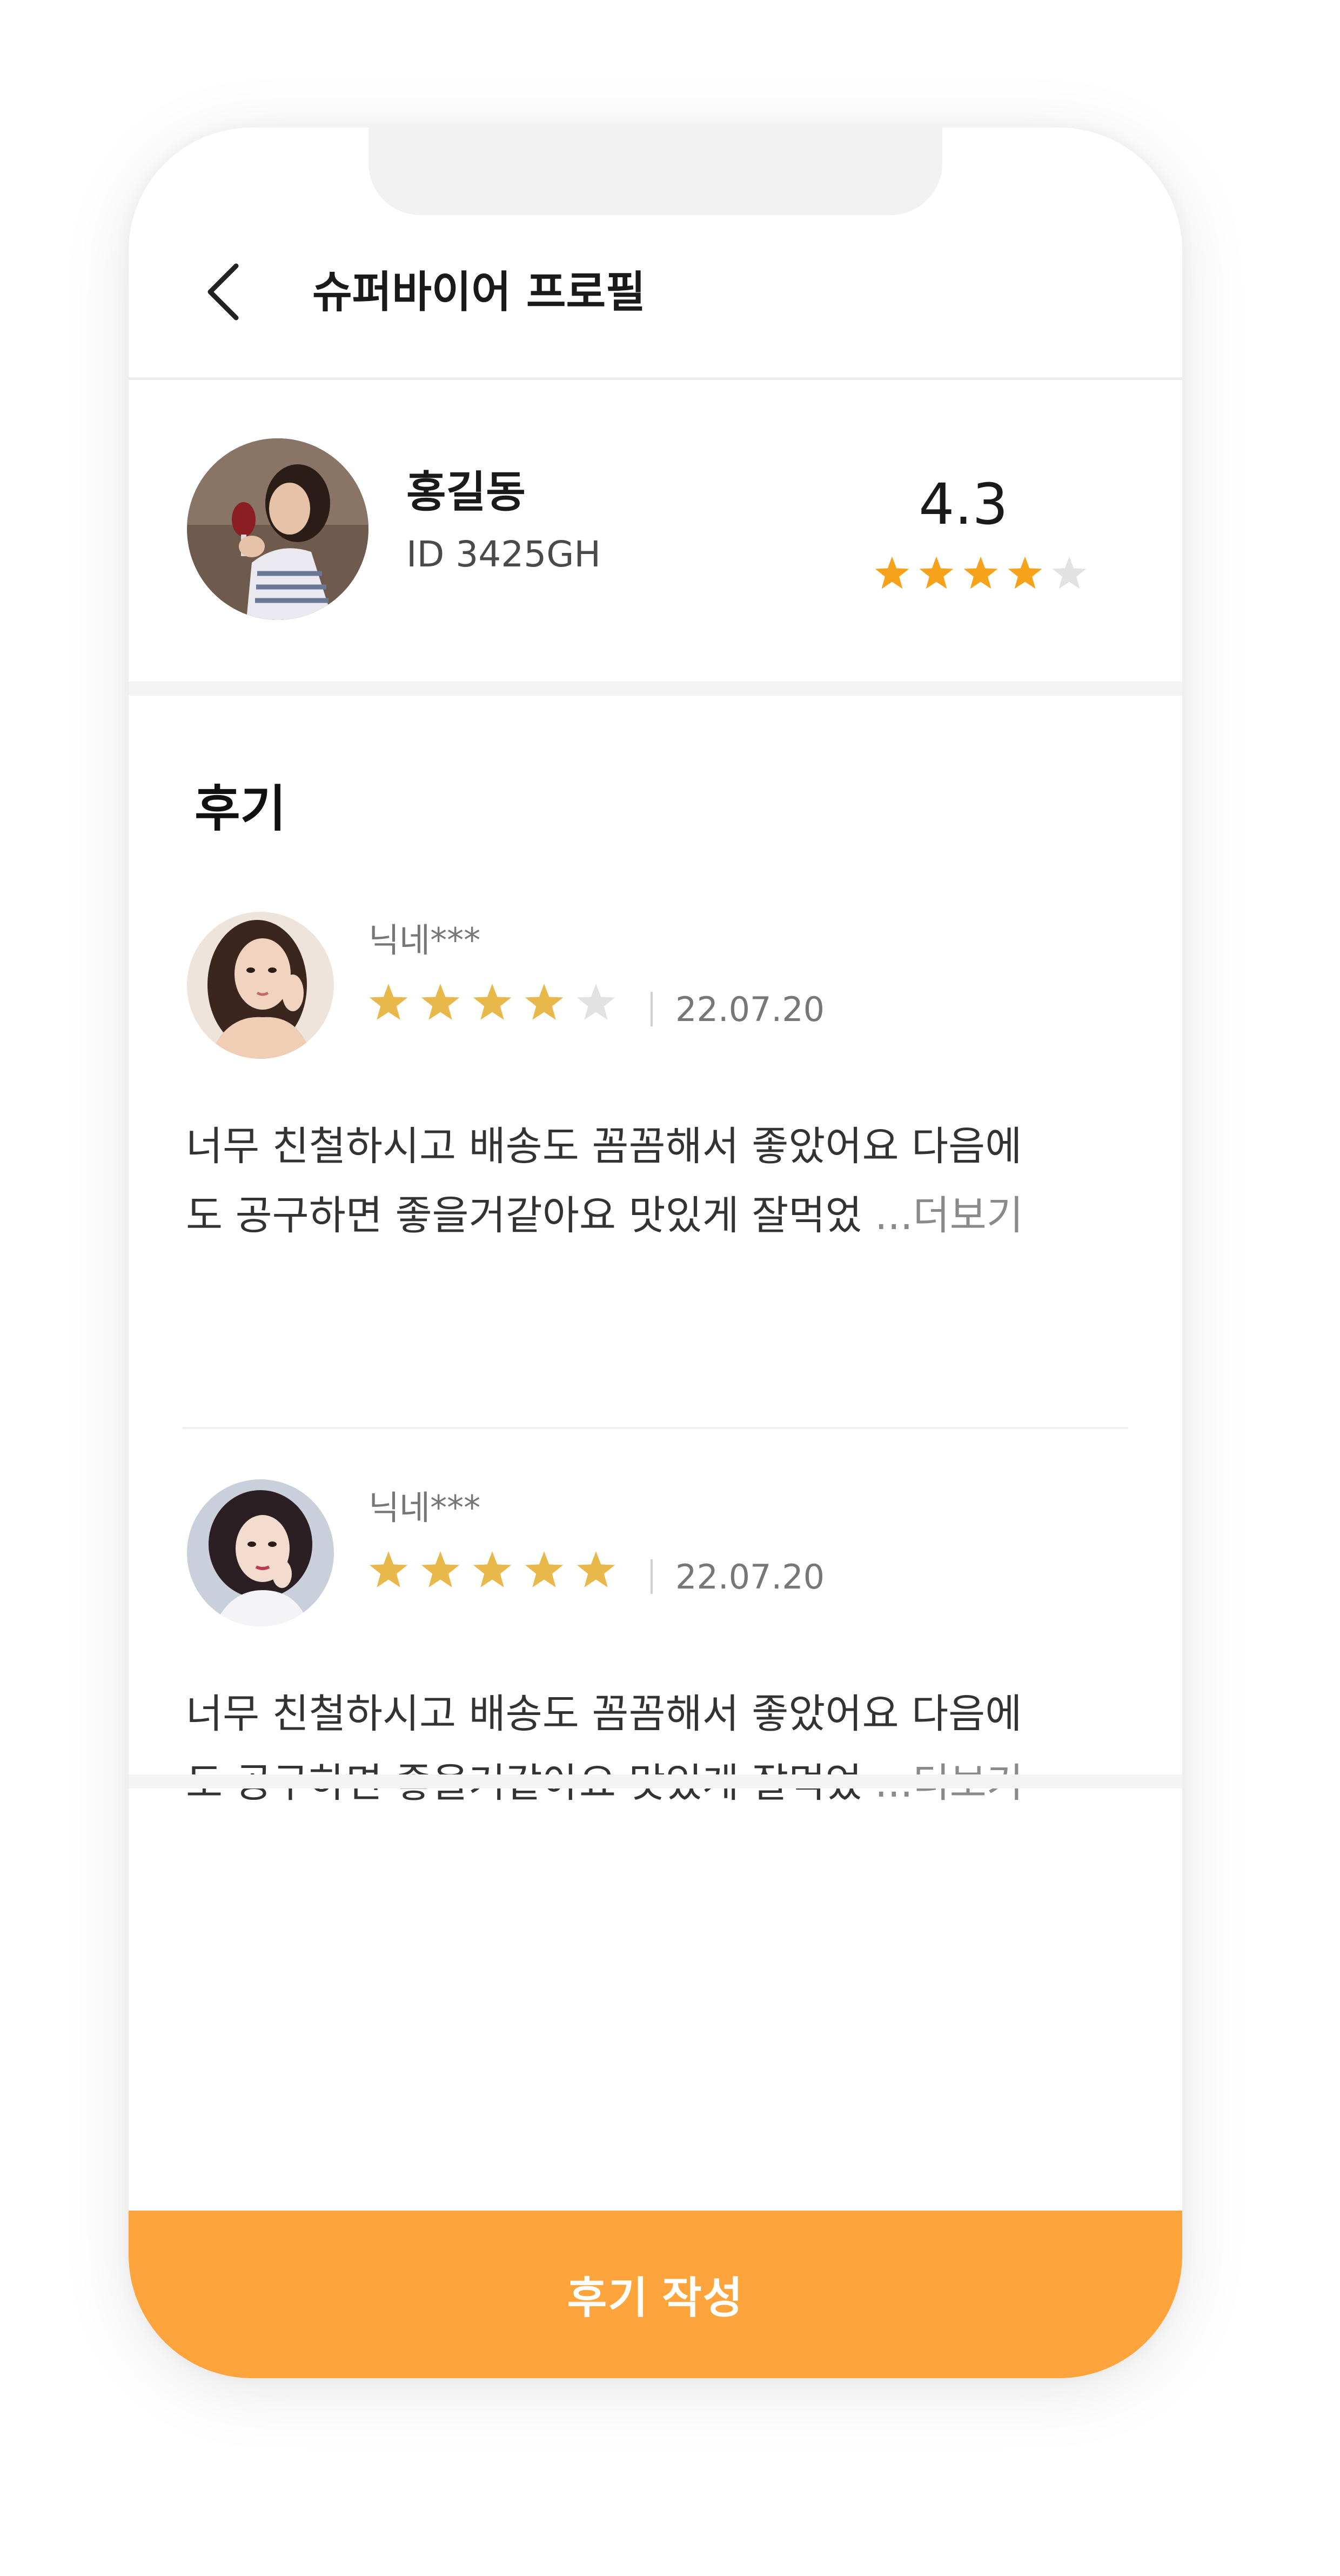 The image size is (1340, 2576). I want to click on profile-avatar, so click(277, 529).